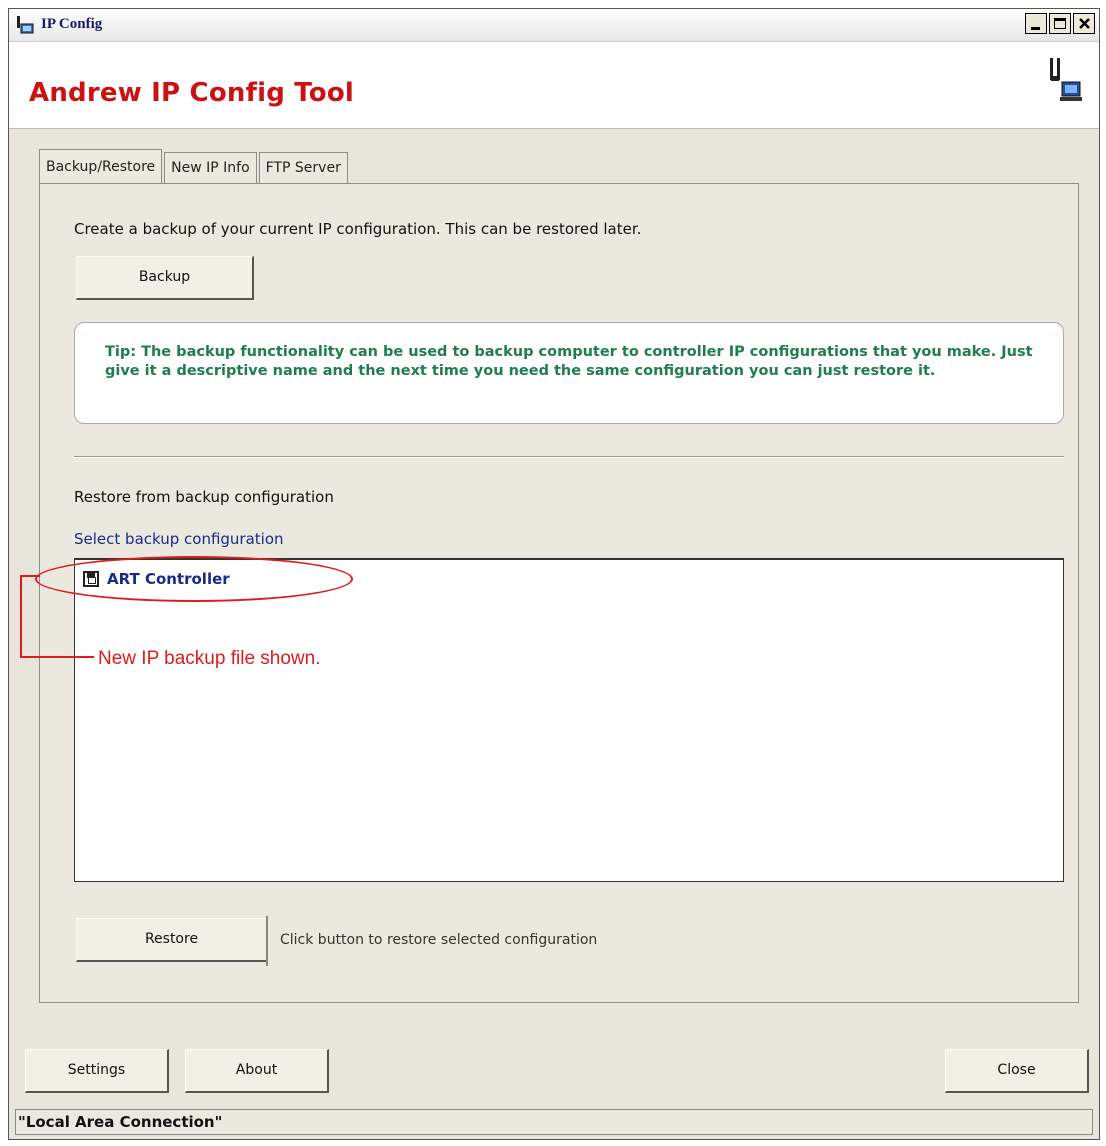 The height and width of the screenshot is (1146, 1106). I want to click on about-button: About, so click(257, 1071).